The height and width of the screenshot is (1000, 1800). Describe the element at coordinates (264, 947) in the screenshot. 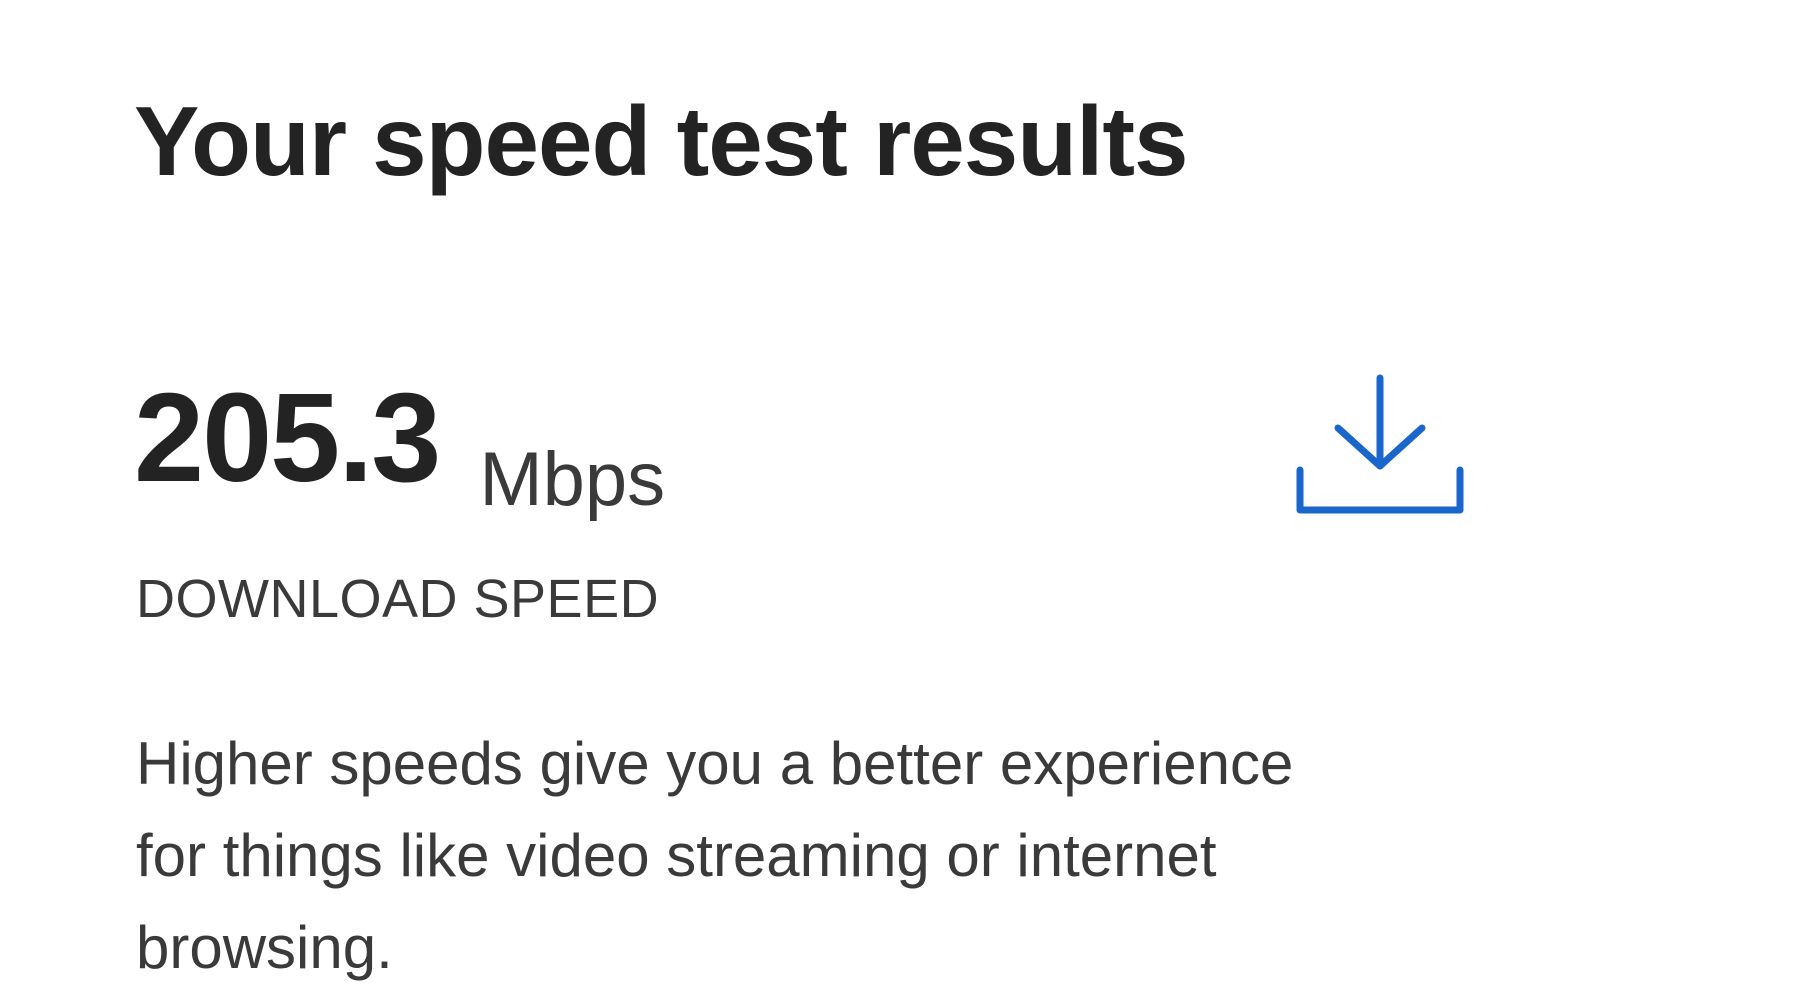

I see `description-line: browsing.` at that location.